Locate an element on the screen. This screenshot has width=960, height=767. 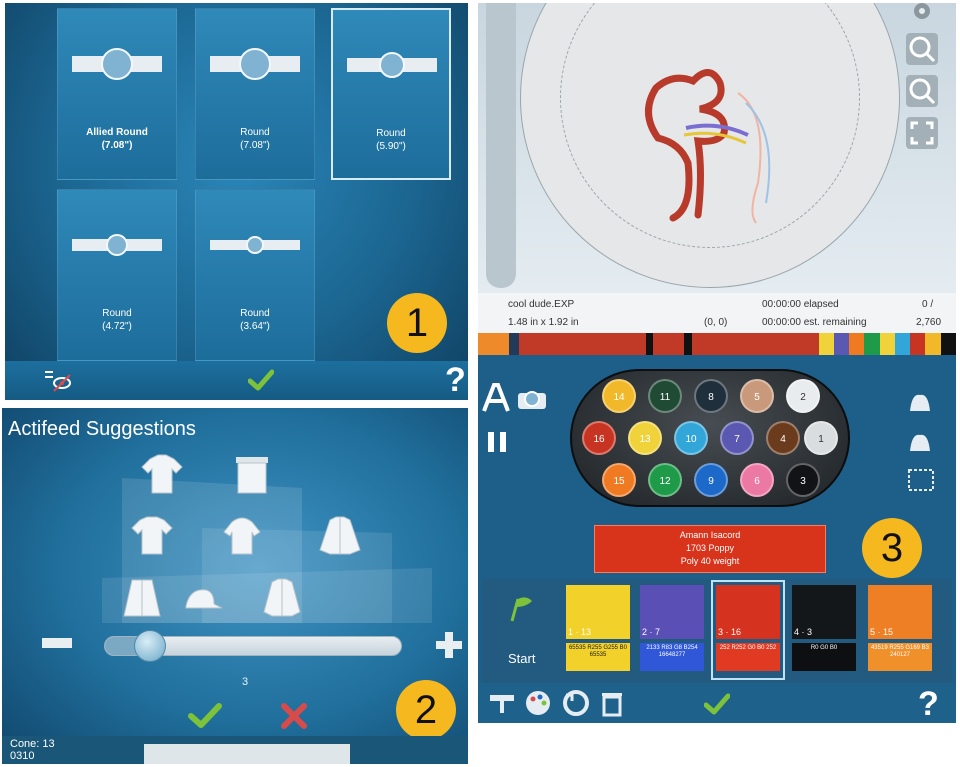
spool-7: 7 is located at coordinates (737, 438).